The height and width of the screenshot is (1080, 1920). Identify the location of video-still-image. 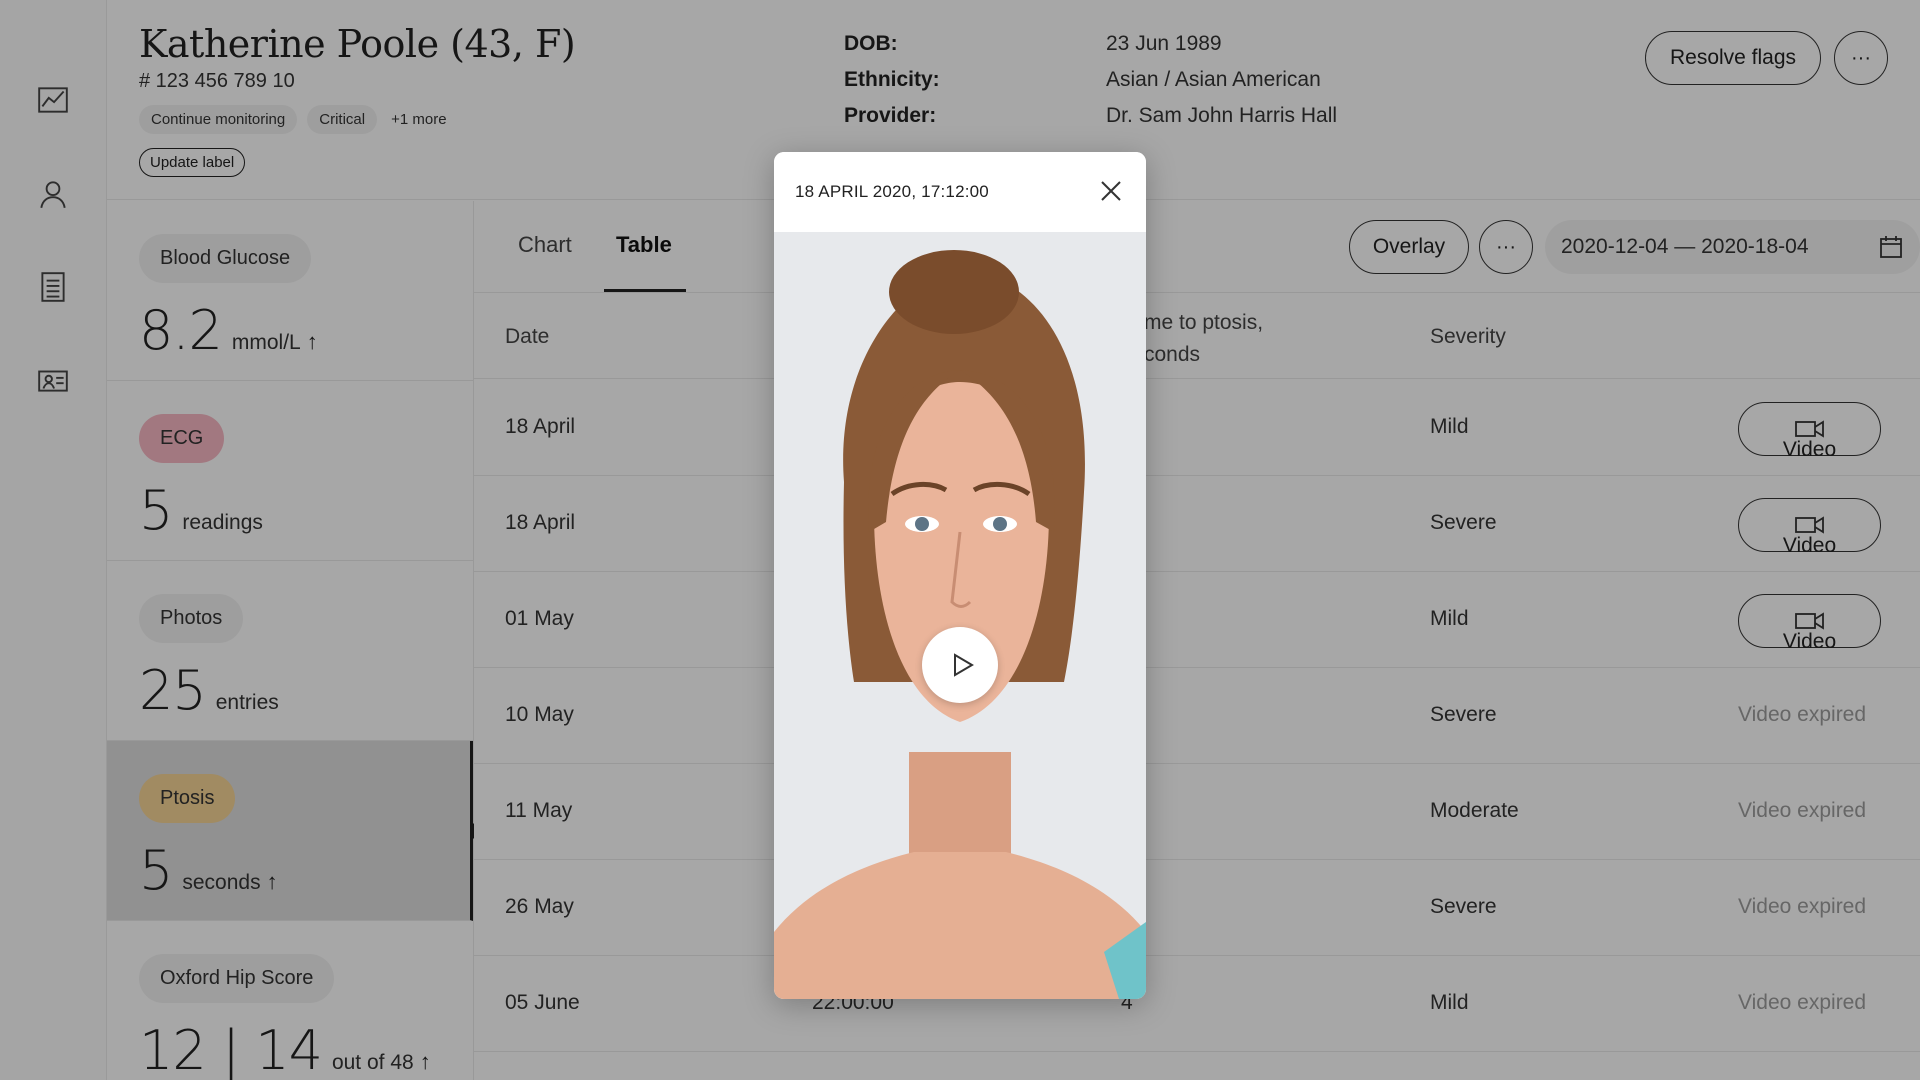
(960, 615).